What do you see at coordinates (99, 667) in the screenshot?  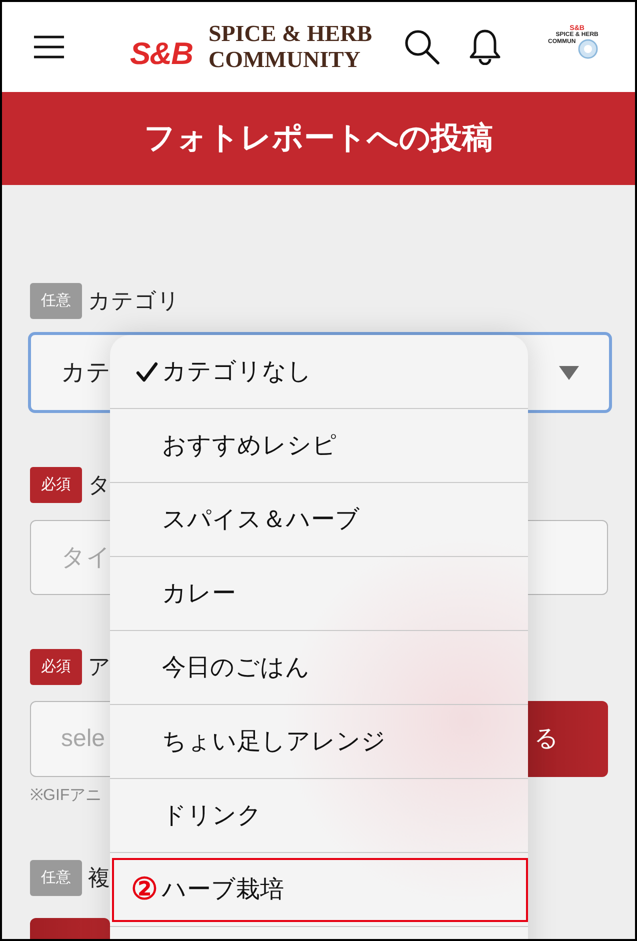 I see `field-label: ア` at bounding box center [99, 667].